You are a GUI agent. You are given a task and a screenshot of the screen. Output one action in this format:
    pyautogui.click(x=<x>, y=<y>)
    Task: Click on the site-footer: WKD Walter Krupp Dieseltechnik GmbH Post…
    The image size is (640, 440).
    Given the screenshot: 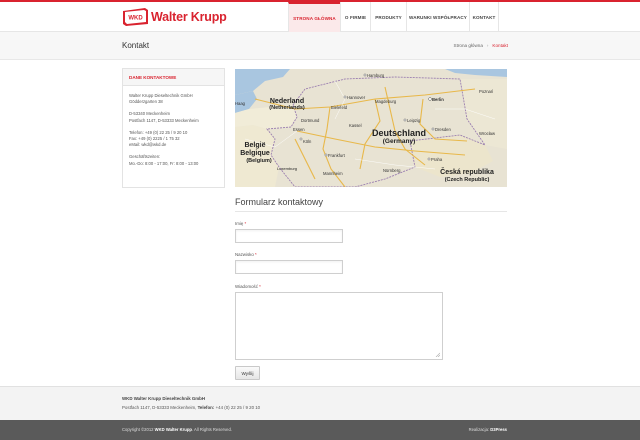 What is the action you would take?
    pyautogui.click(x=320, y=403)
    